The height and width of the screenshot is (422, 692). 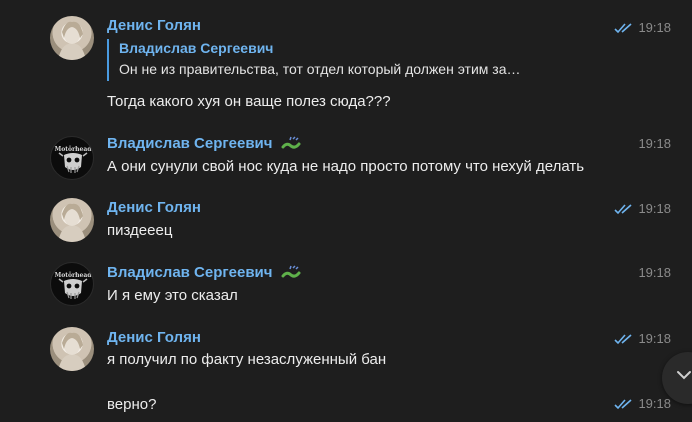 I want to click on message-text: И я ему это сказал, so click(x=172, y=295).